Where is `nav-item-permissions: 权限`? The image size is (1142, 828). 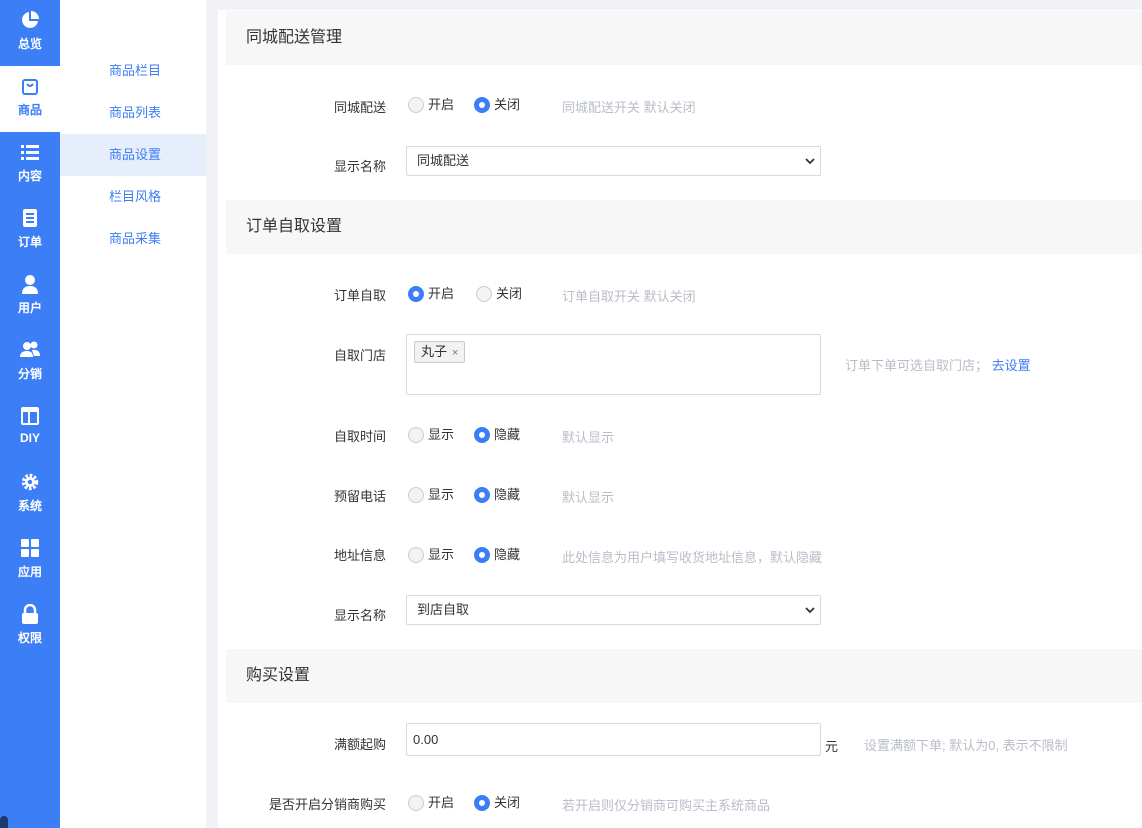 nav-item-permissions: 权限 is located at coordinates (30, 627).